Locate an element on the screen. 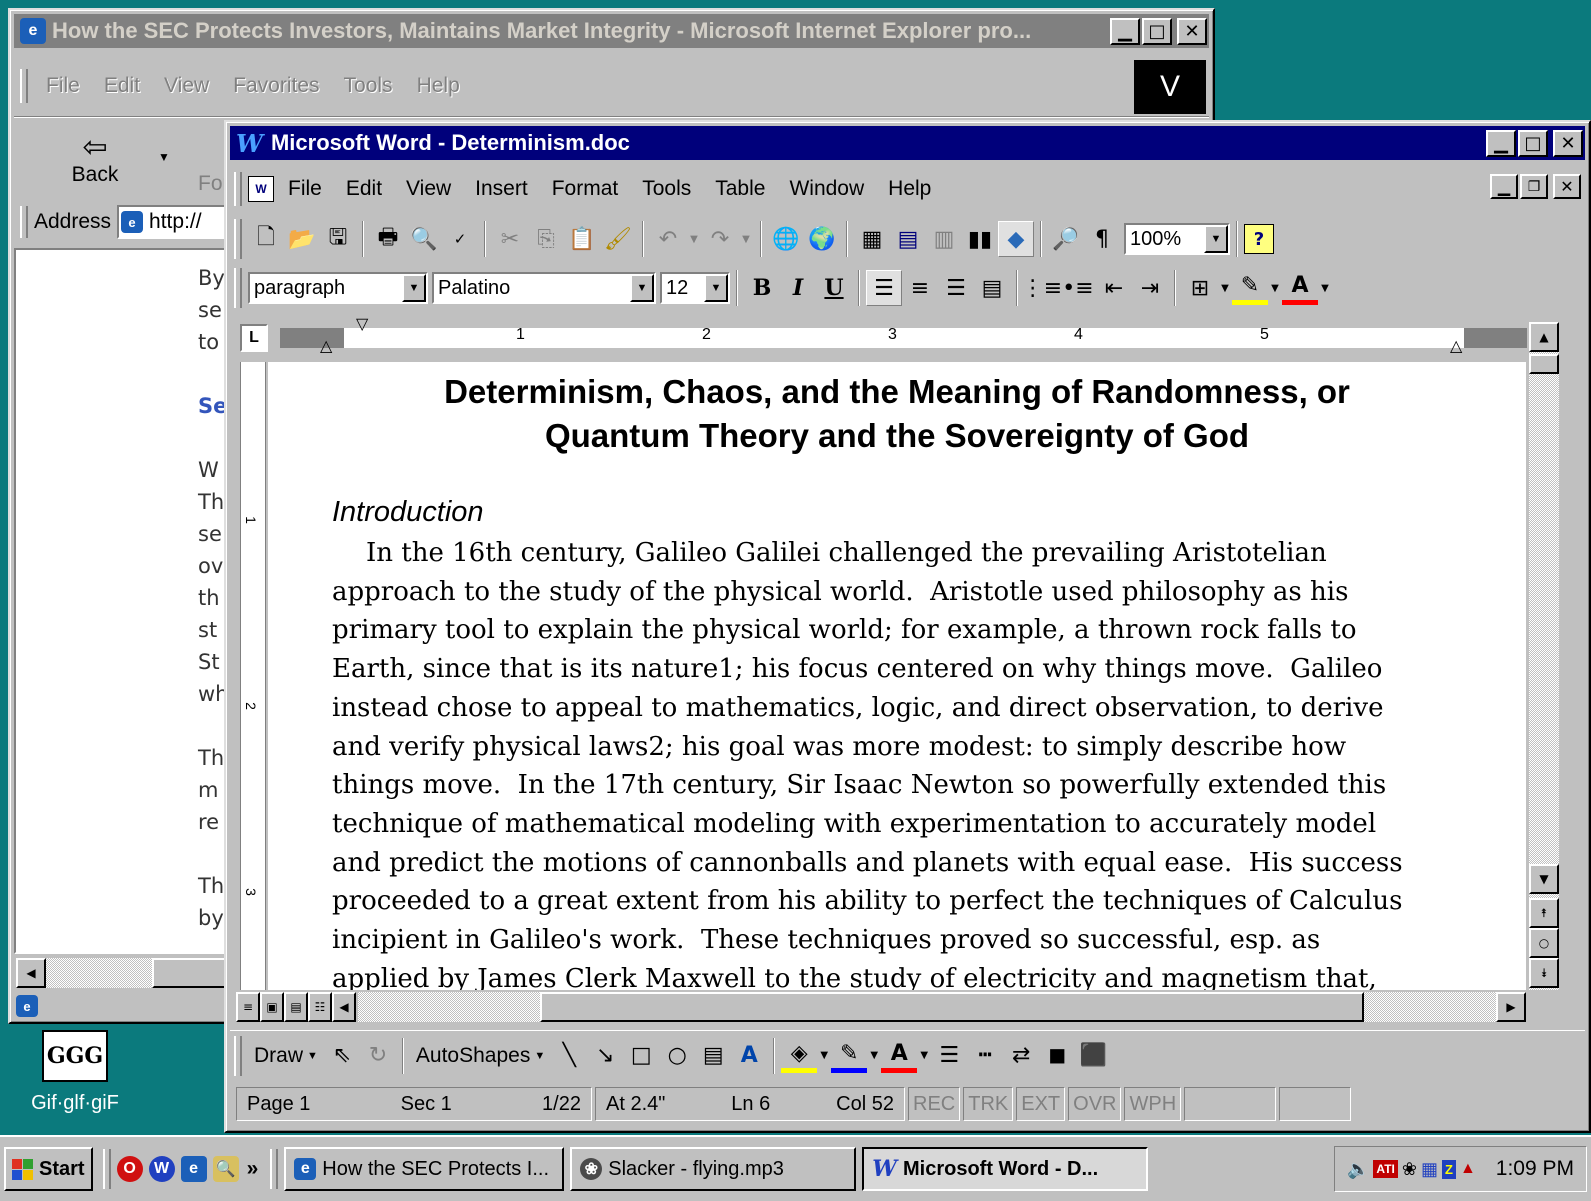  oval-icon: ○ is located at coordinates (677, 1056).